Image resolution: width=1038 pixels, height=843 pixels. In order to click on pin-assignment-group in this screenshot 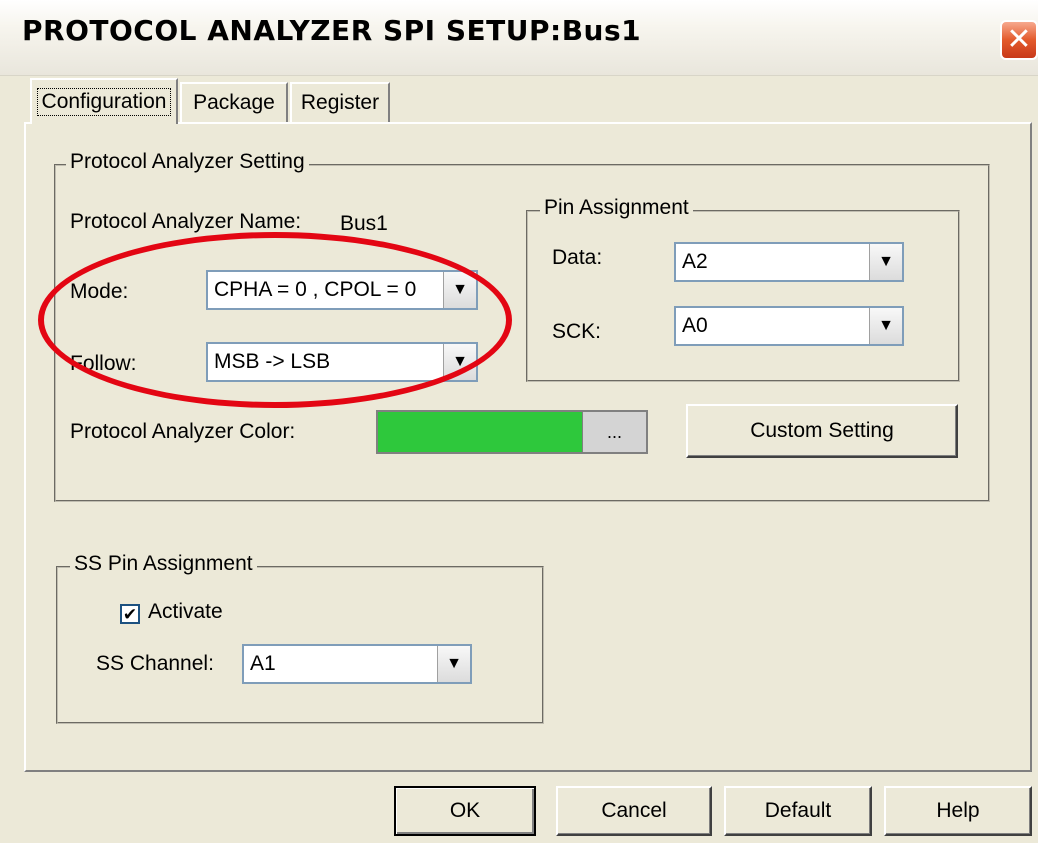, I will do `click(743, 296)`.